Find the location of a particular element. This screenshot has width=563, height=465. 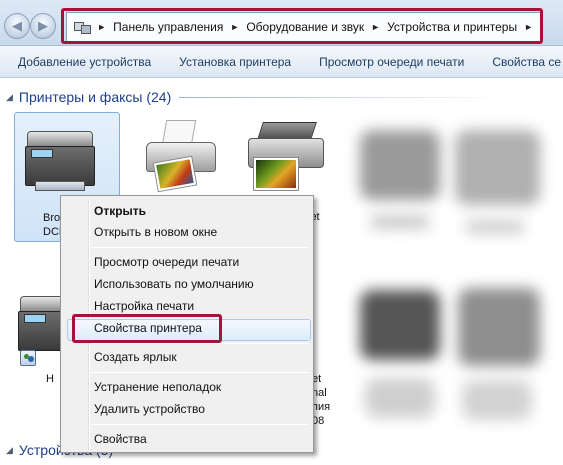

device-tile-inkjet is located at coordinates (181, 157).